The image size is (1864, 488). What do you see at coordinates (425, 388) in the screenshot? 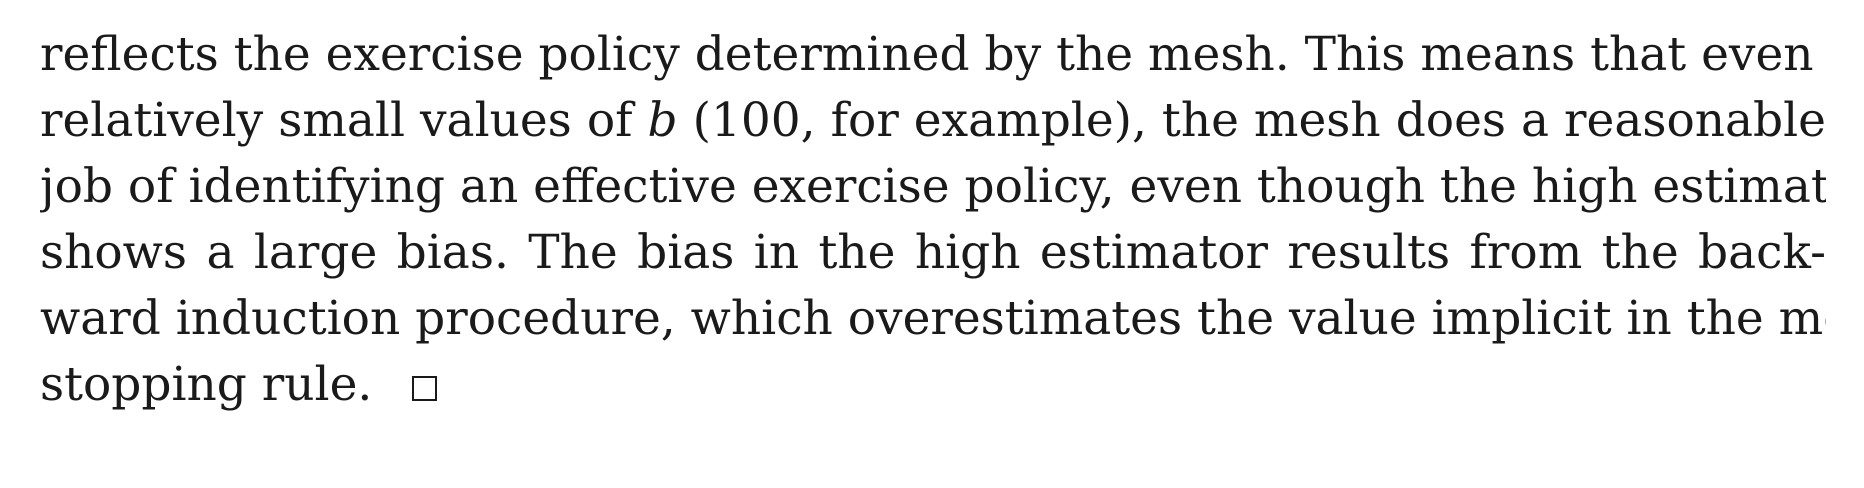
I see `qed-square-icon` at bounding box center [425, 388].